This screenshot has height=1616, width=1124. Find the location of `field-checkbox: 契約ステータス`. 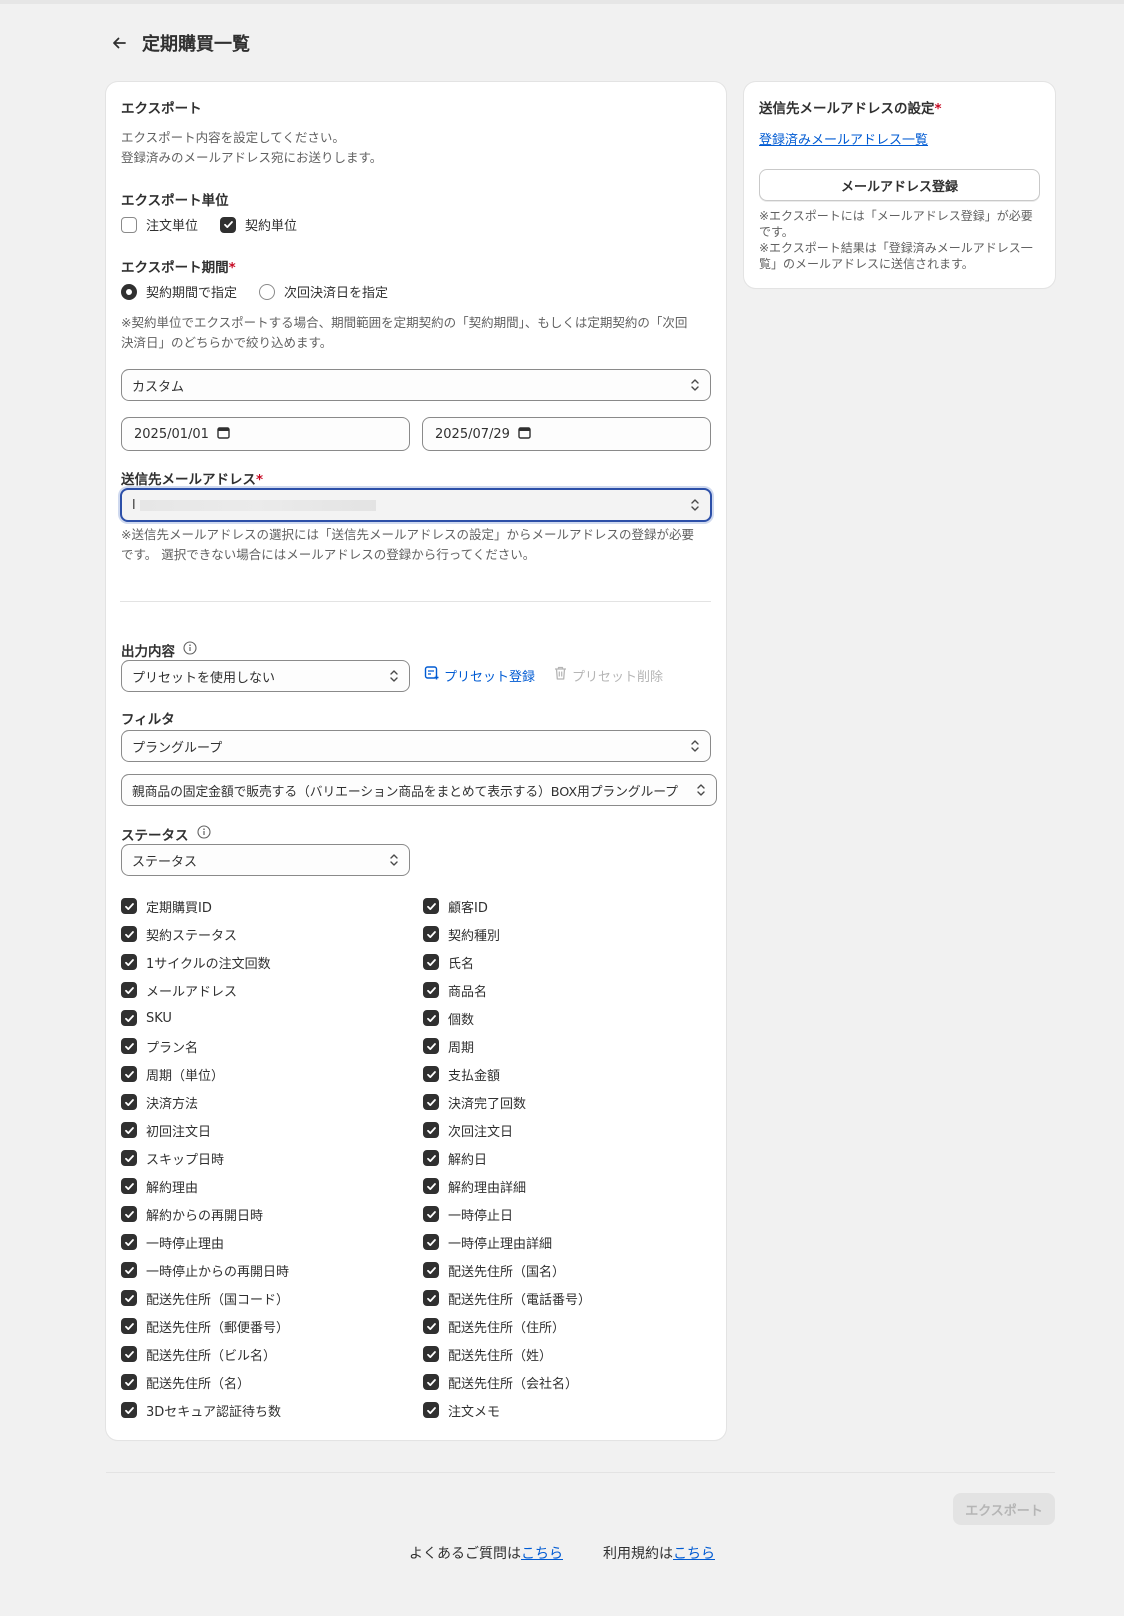

field-checkbox: 契約ステータス is located at coordinates (205, 934).